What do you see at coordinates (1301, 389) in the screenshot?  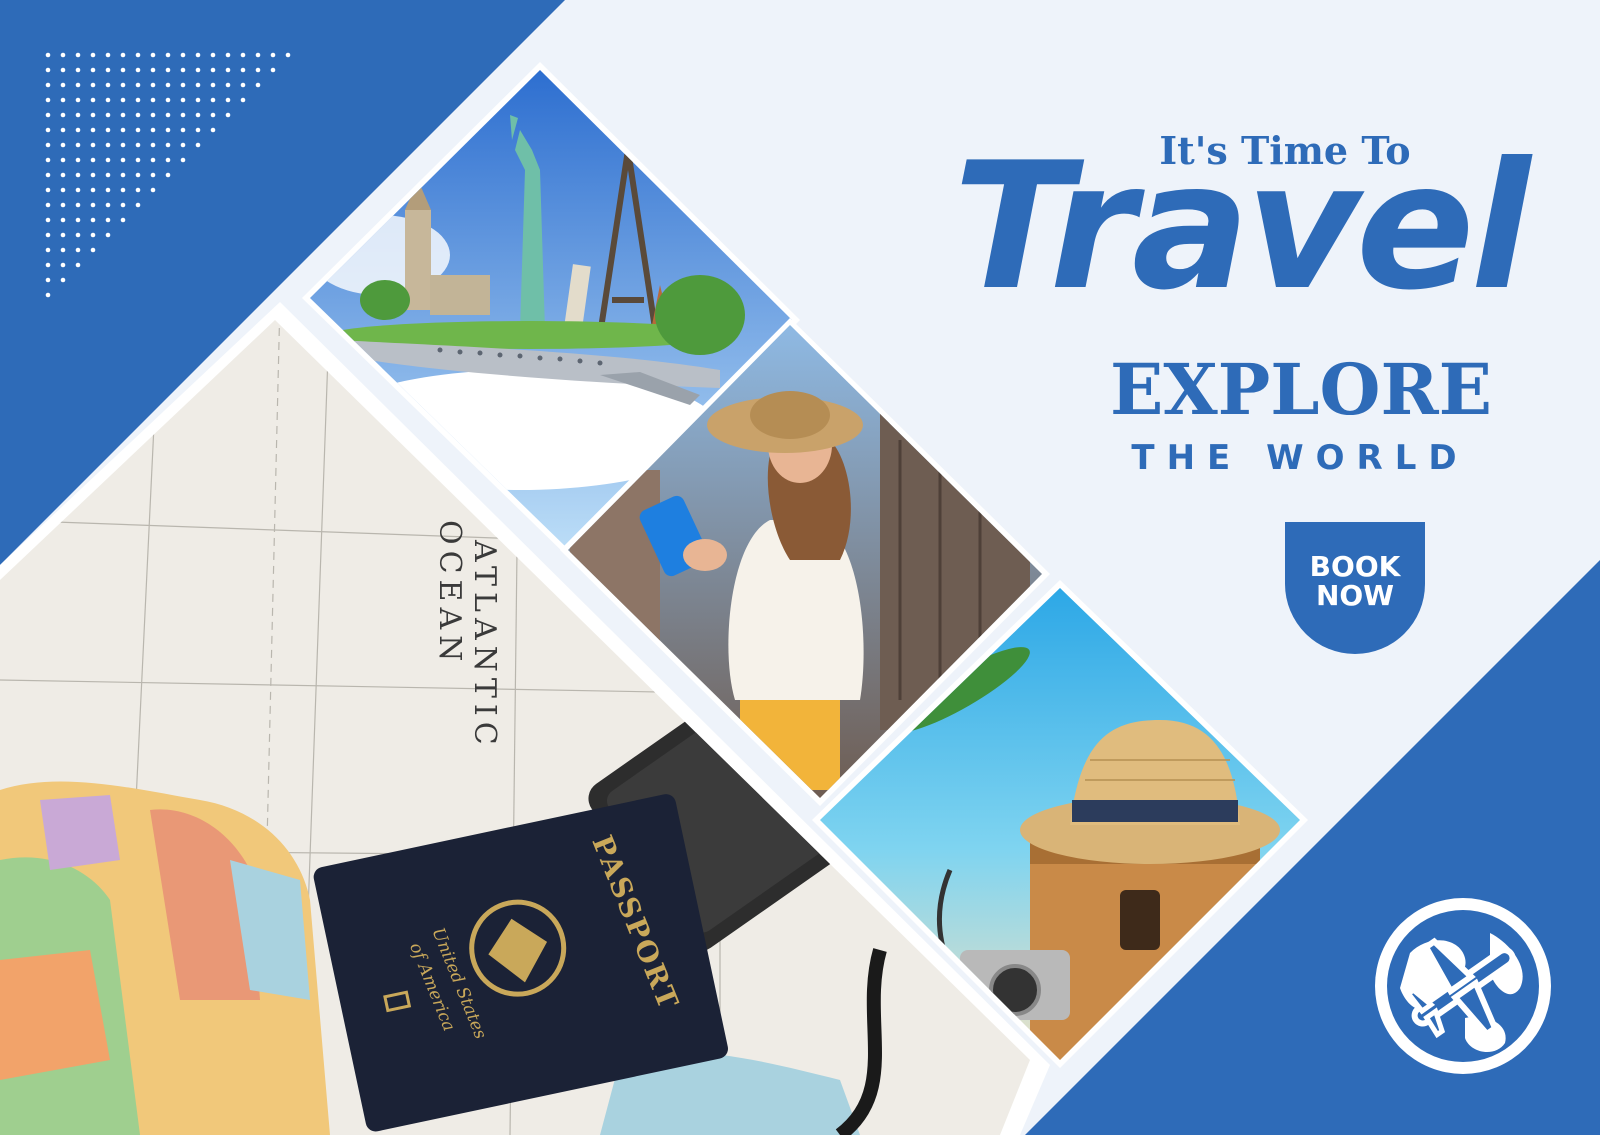 I see `subhead-explore: EXPLORE` at bounding box center [1301, 389].